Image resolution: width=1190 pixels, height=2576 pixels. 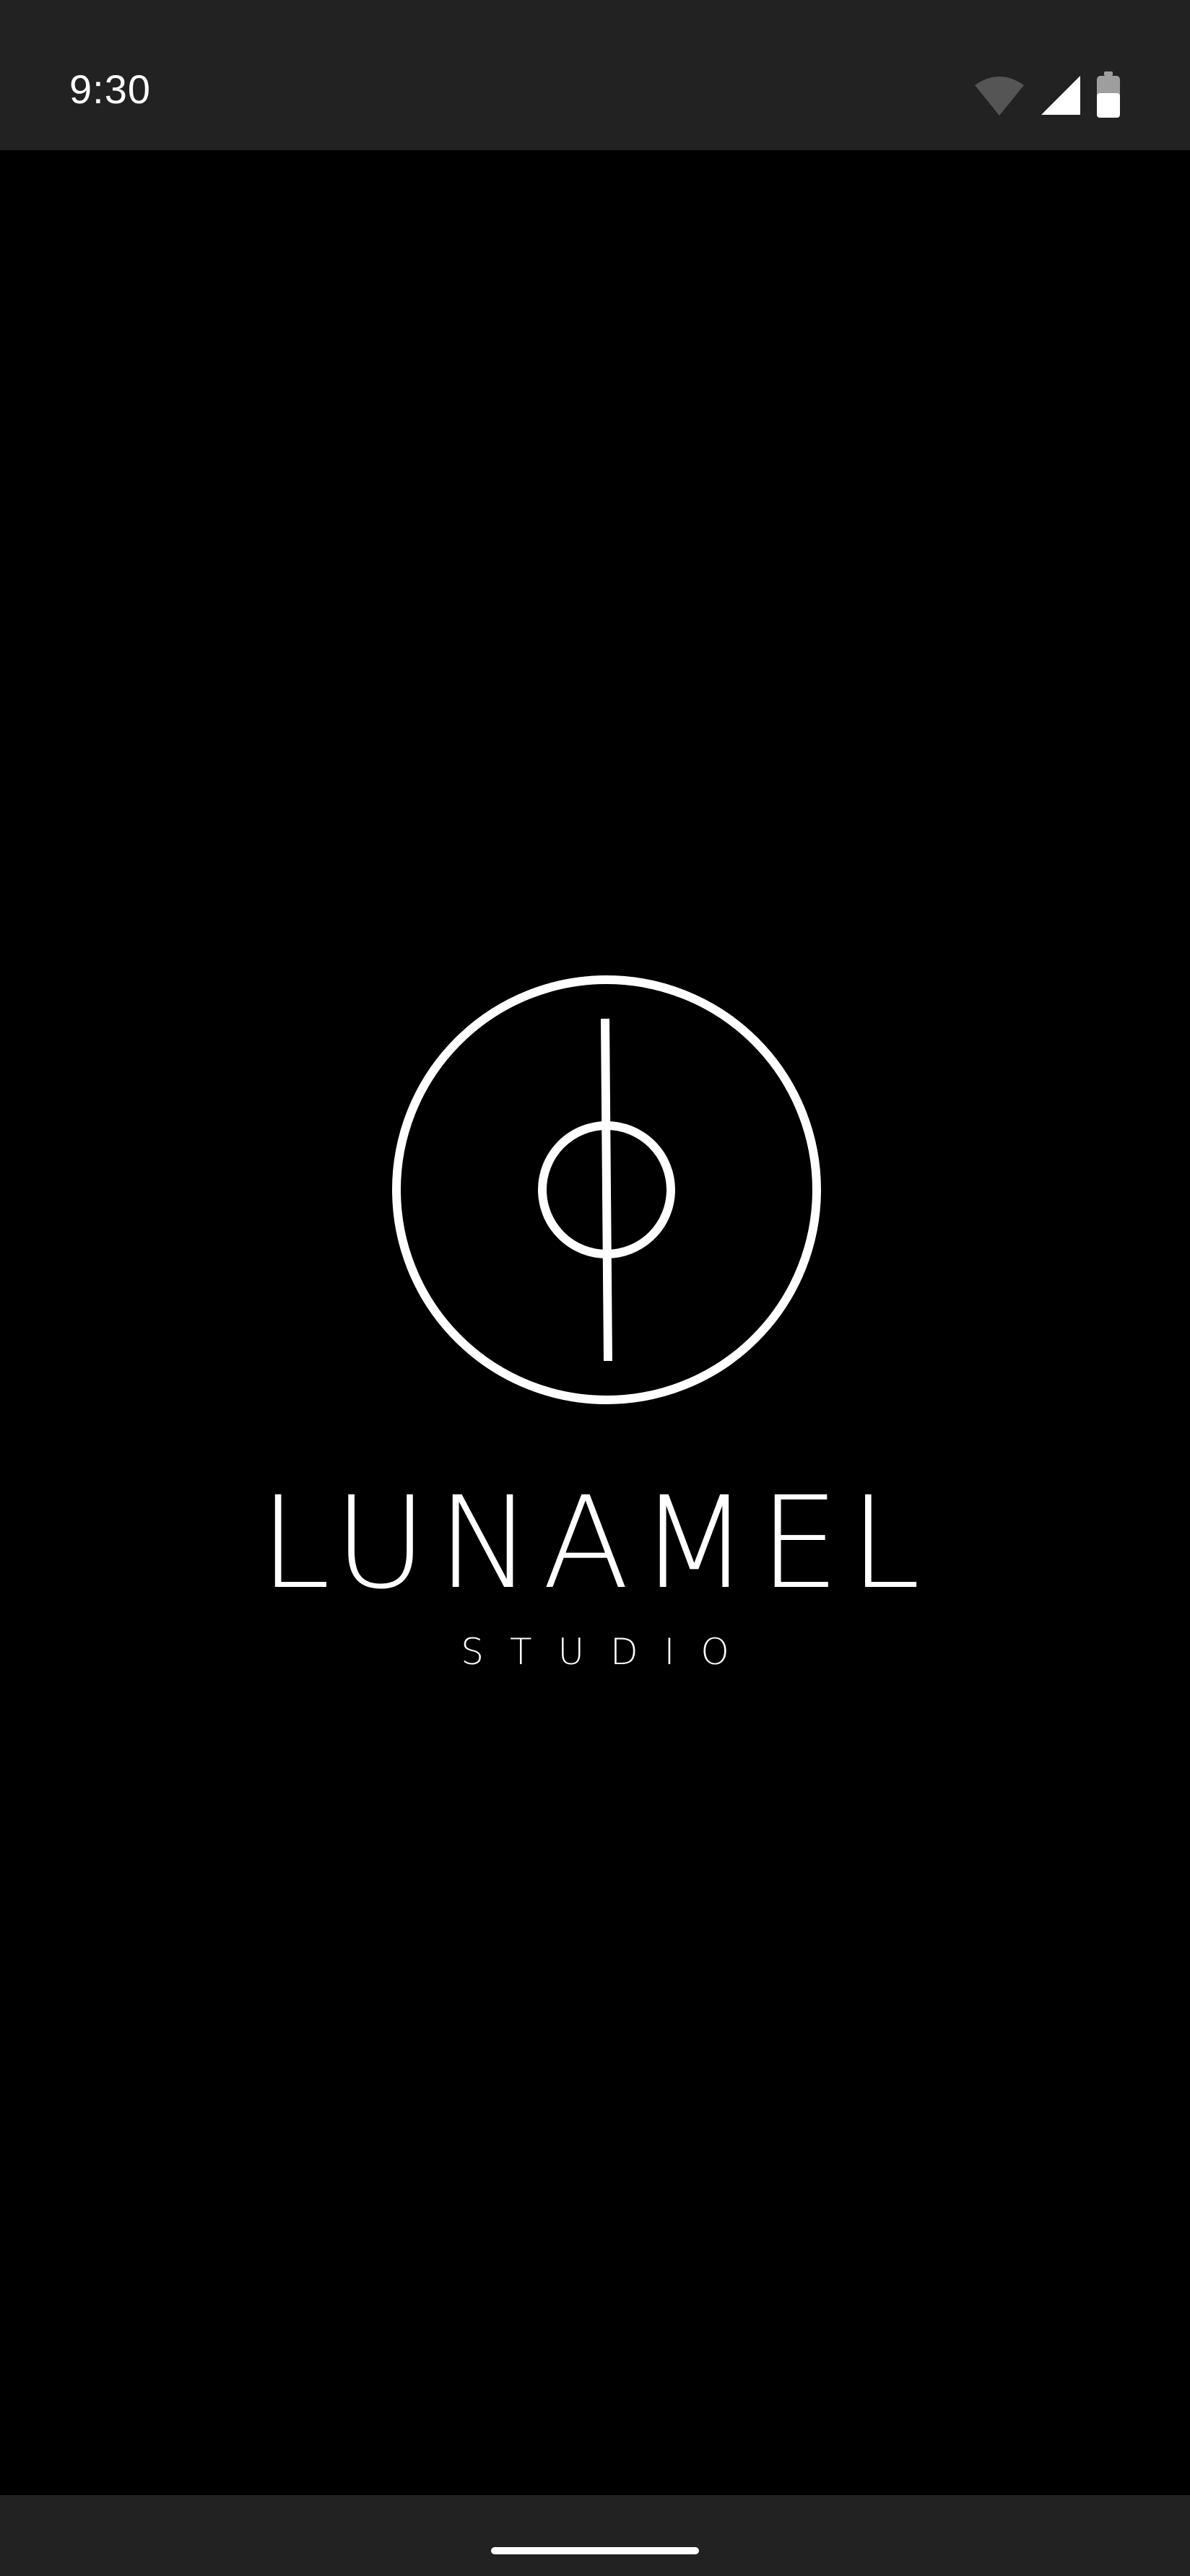 What do you see at coordinates (1108, 95) in the screenshot?
I see `battery-icon` at bounding box center [1108, 95].